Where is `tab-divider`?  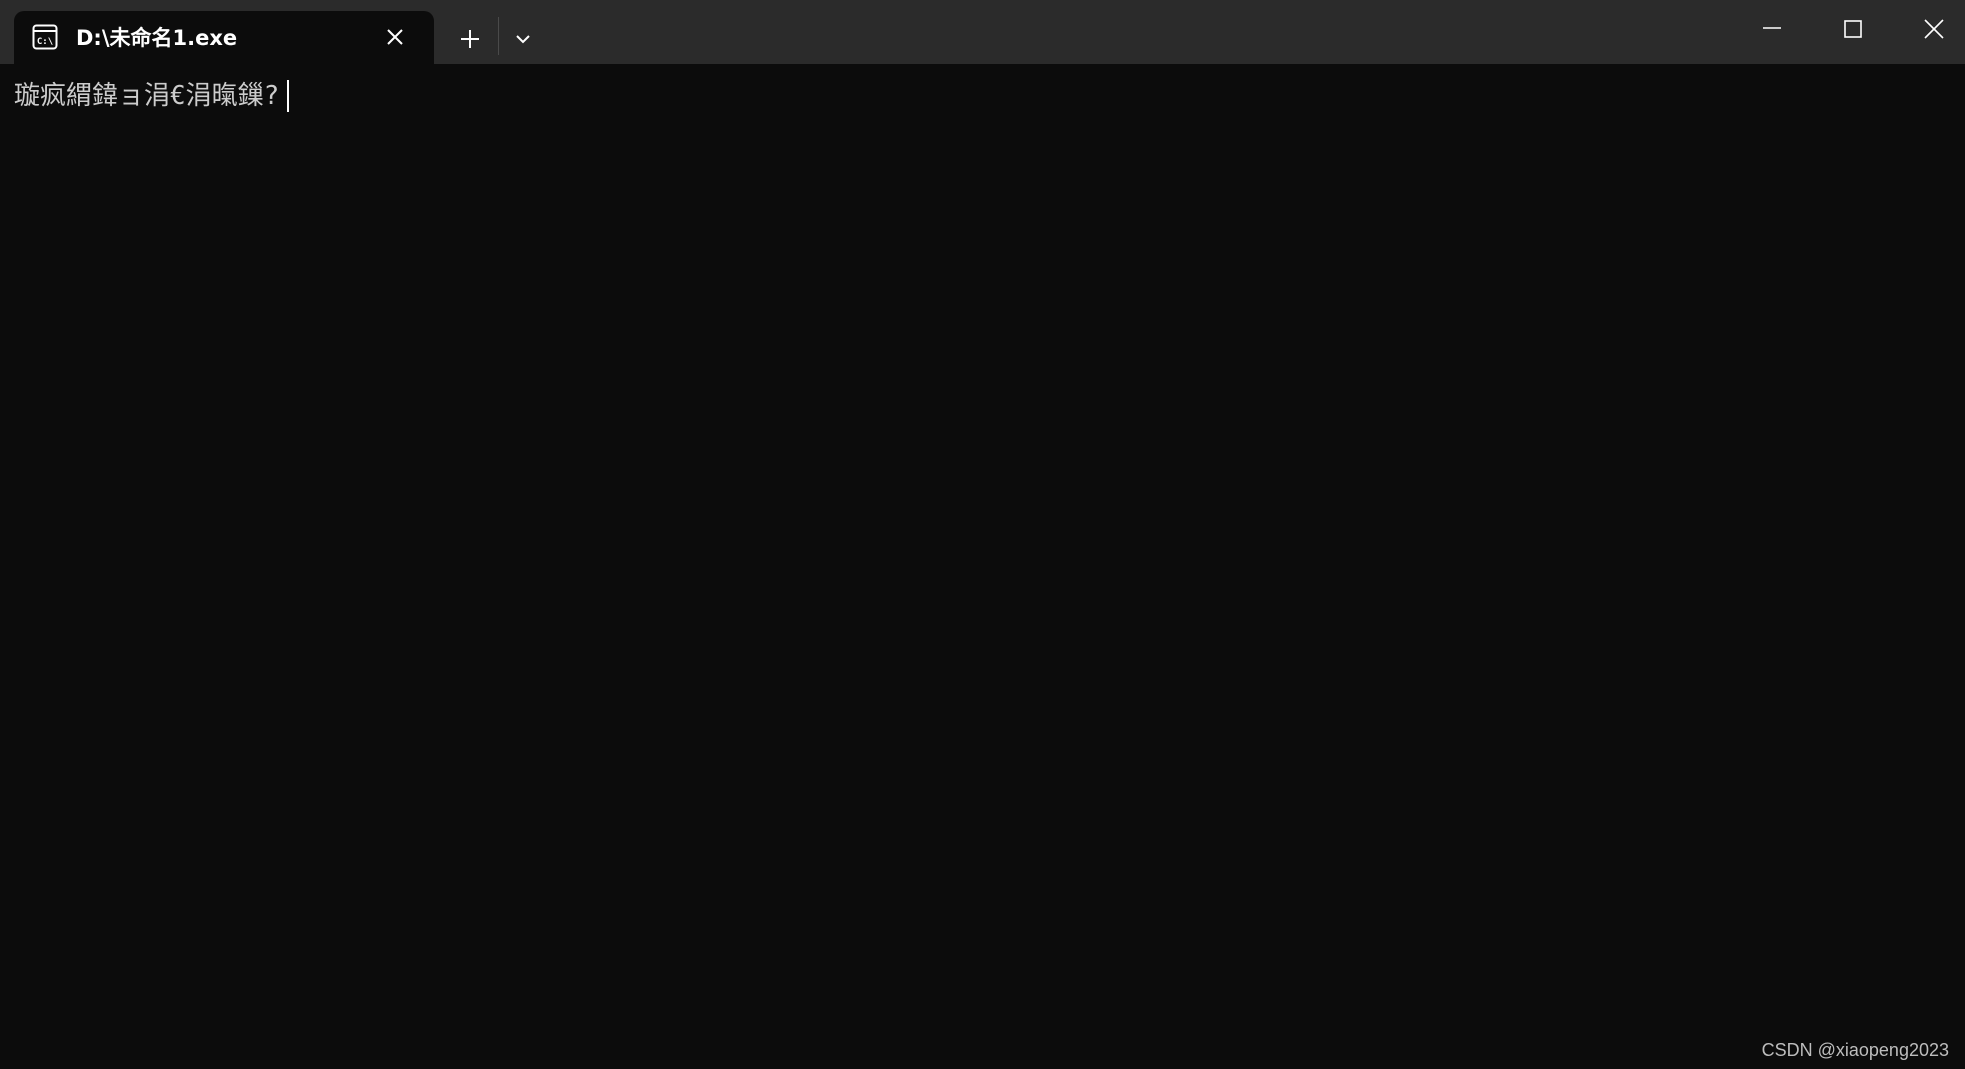
tab-divider is located at coordinates (498, 36).